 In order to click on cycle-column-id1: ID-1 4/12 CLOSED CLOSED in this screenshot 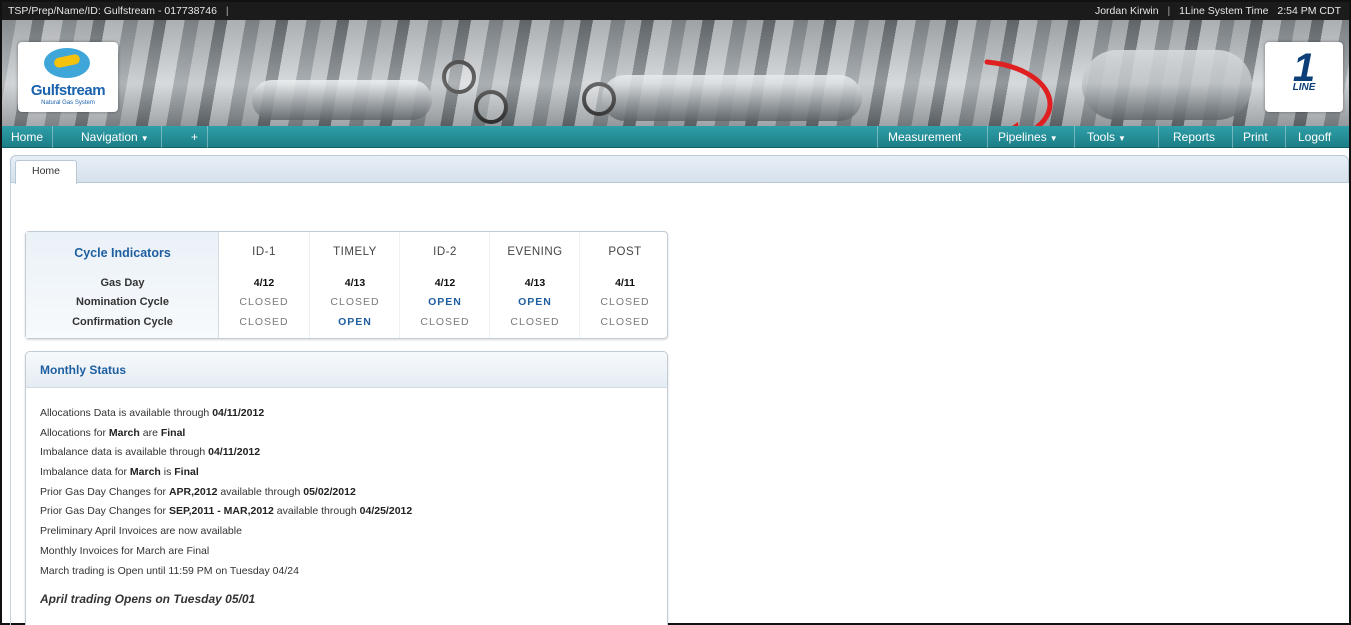, I will do `click(264, 285)`.